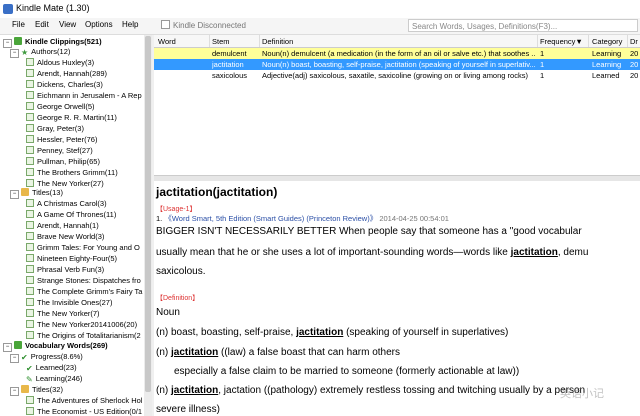 This screenshot has width=640, height=416. What do you see at coordinates (217, 192) in the screenshot?
I see `word-heading: jactitation(jactitation)` at bounding box center [217, 192].